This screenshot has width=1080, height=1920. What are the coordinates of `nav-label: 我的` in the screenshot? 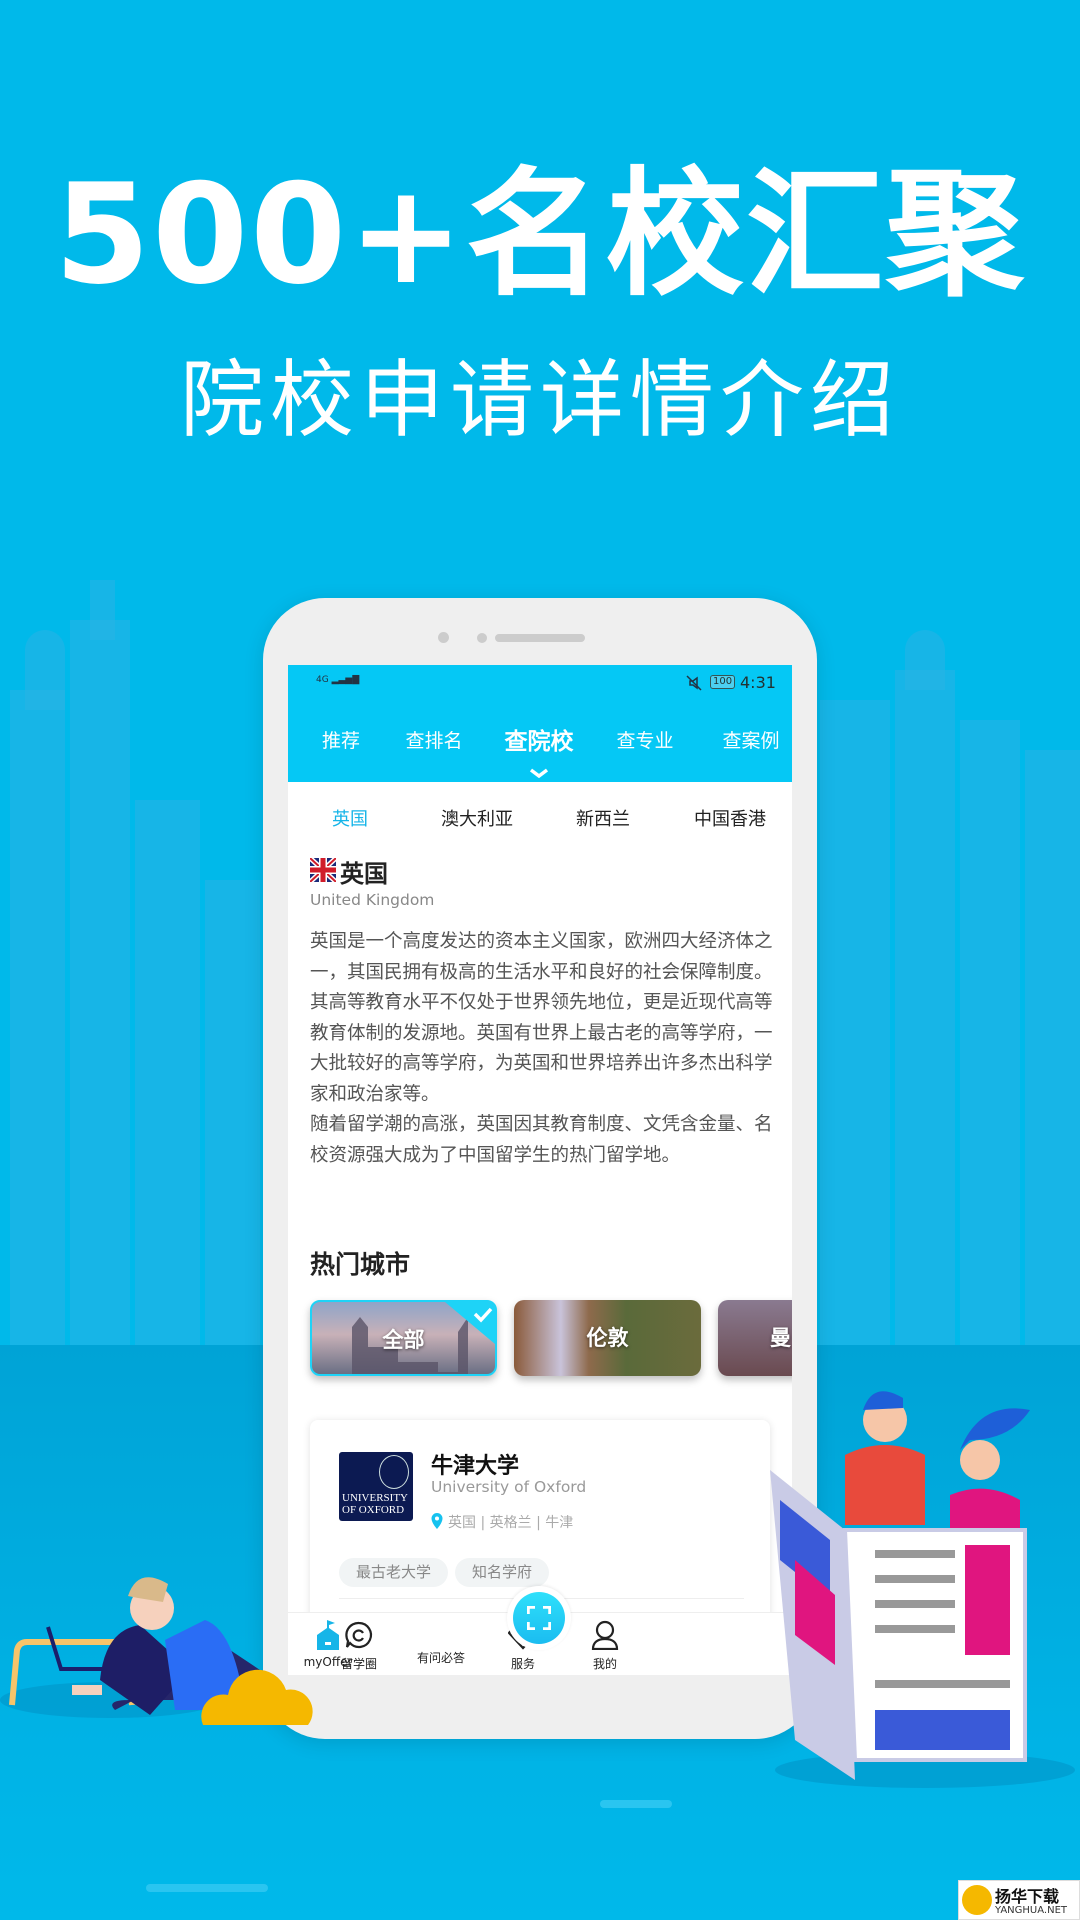 It's located at (604, 1664).